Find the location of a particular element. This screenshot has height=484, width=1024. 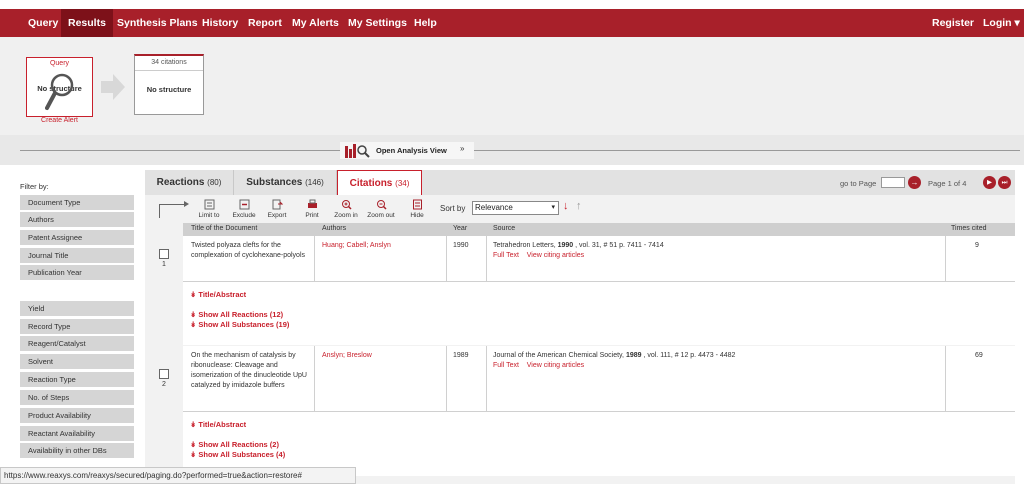

go-arrow-icon: → is located at coordinates (914, 182).